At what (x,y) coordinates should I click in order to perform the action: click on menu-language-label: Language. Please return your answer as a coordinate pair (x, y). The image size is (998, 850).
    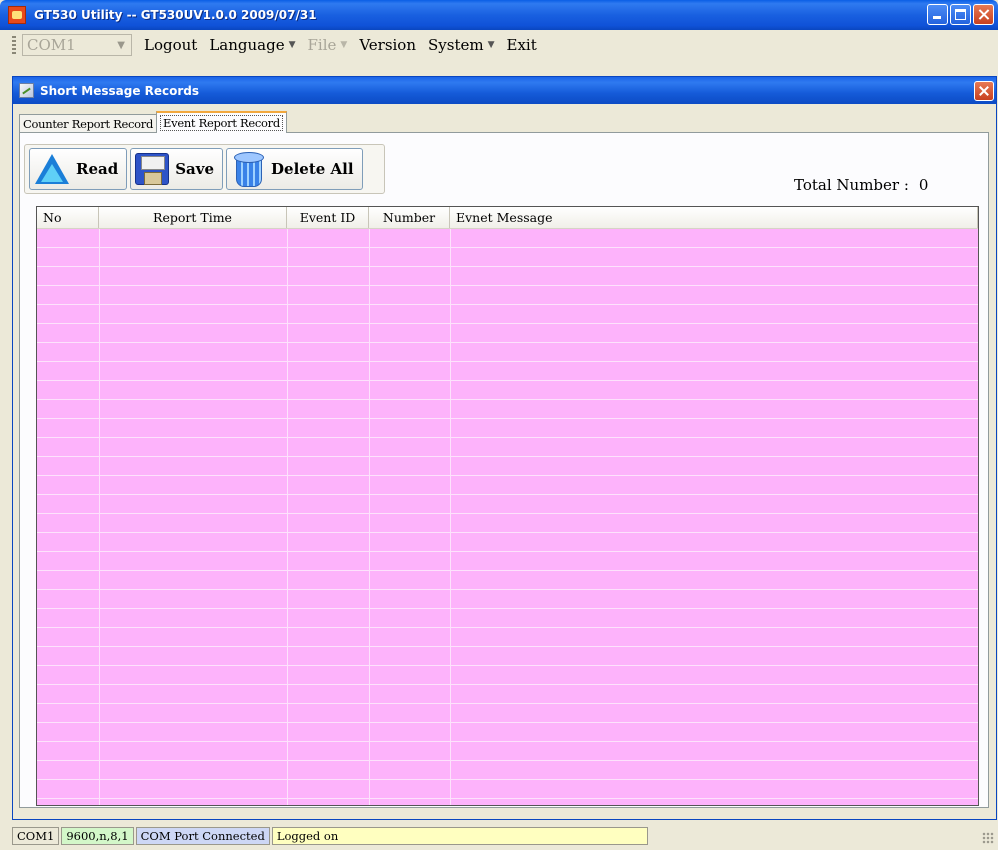
    Looking at the image, I should click on (247, 45).